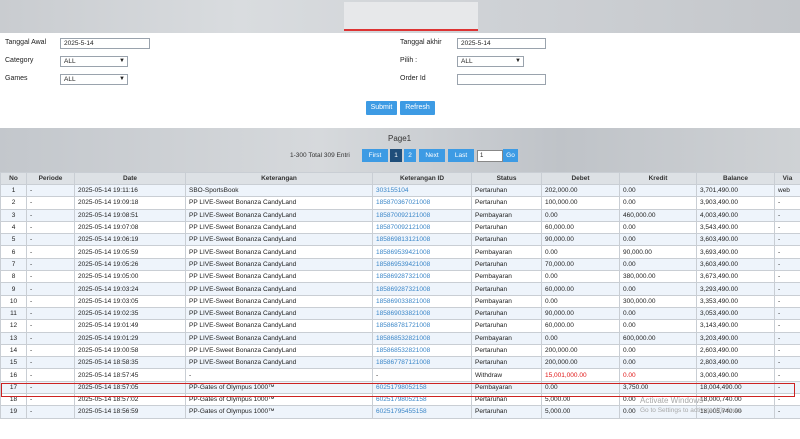 This screenshot has height=439, width=800. Describe the element at coordinates (735, 289) in the screenshot. I see `table-cell: 3,293,490.00` at that location.